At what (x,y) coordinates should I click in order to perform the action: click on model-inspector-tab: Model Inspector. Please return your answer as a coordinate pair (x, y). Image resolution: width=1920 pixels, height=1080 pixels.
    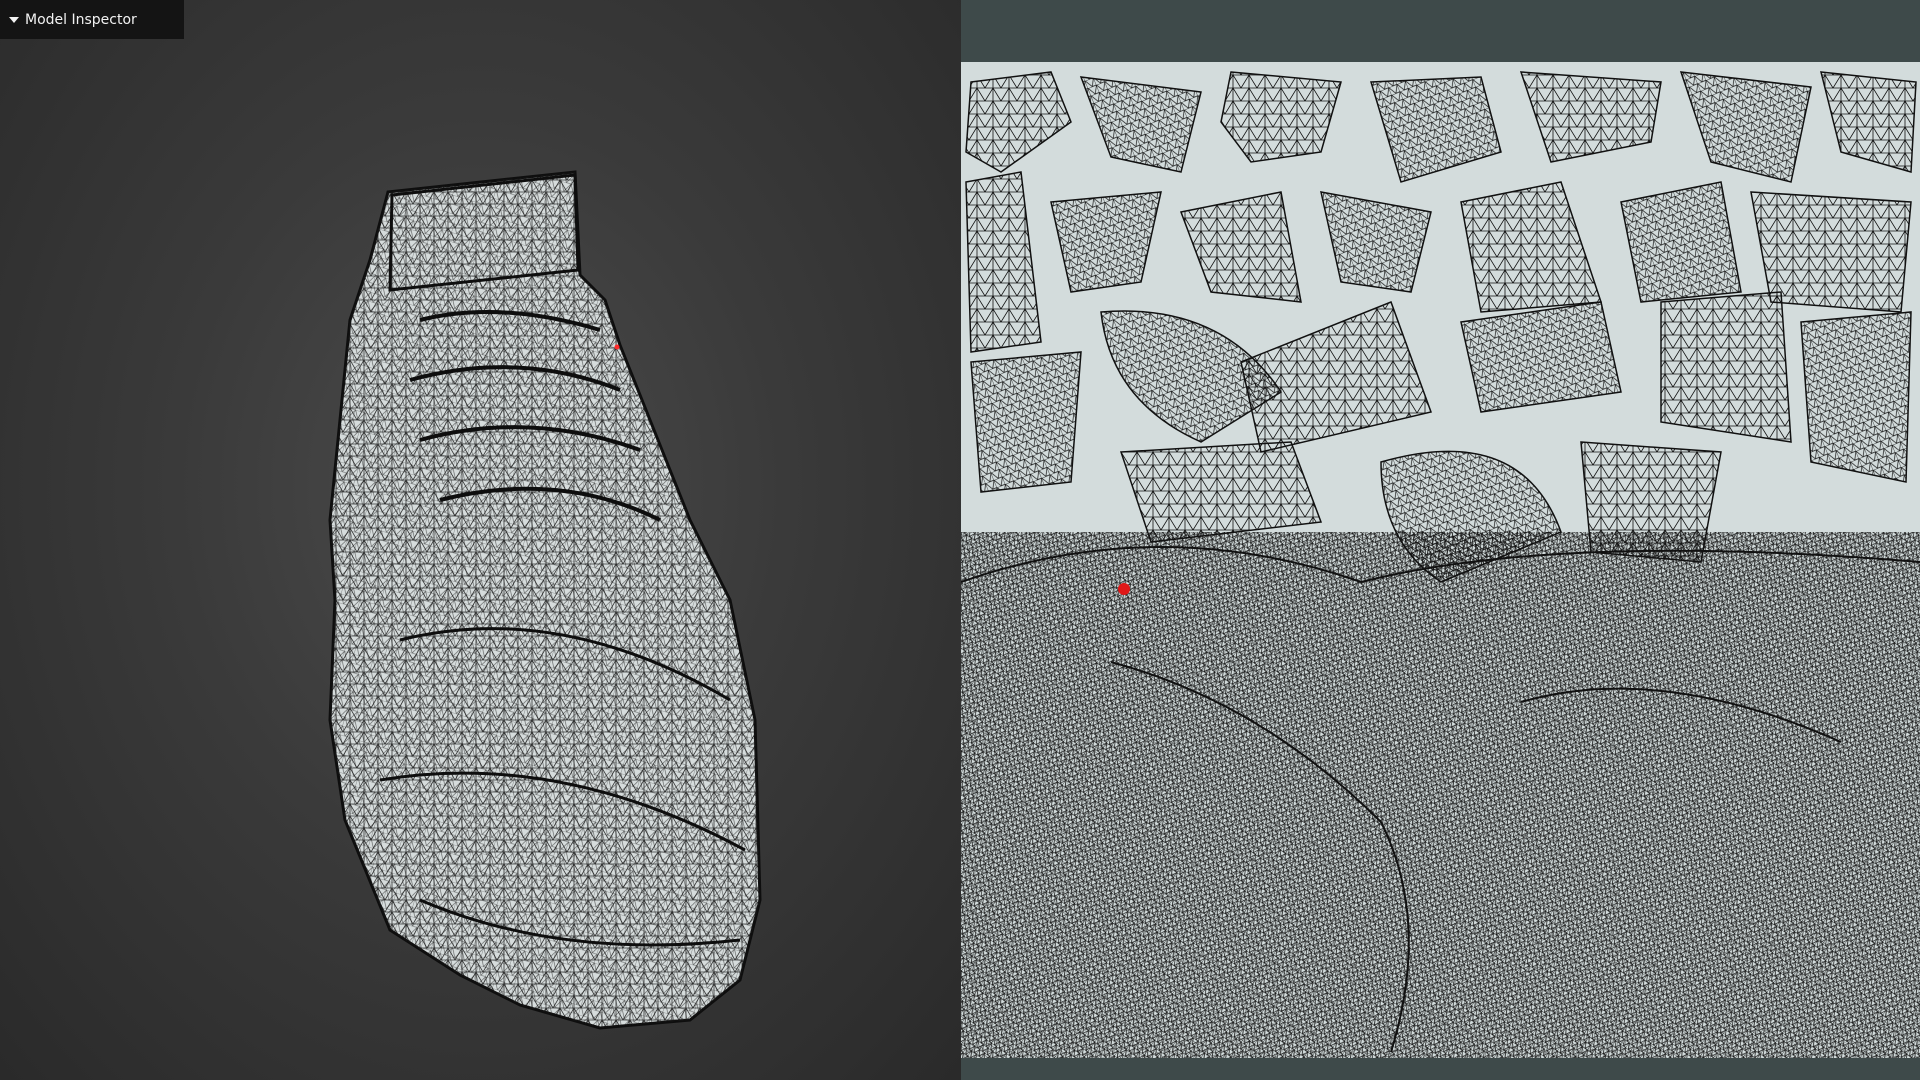
    Looking at the image, I should click on (92, 19).